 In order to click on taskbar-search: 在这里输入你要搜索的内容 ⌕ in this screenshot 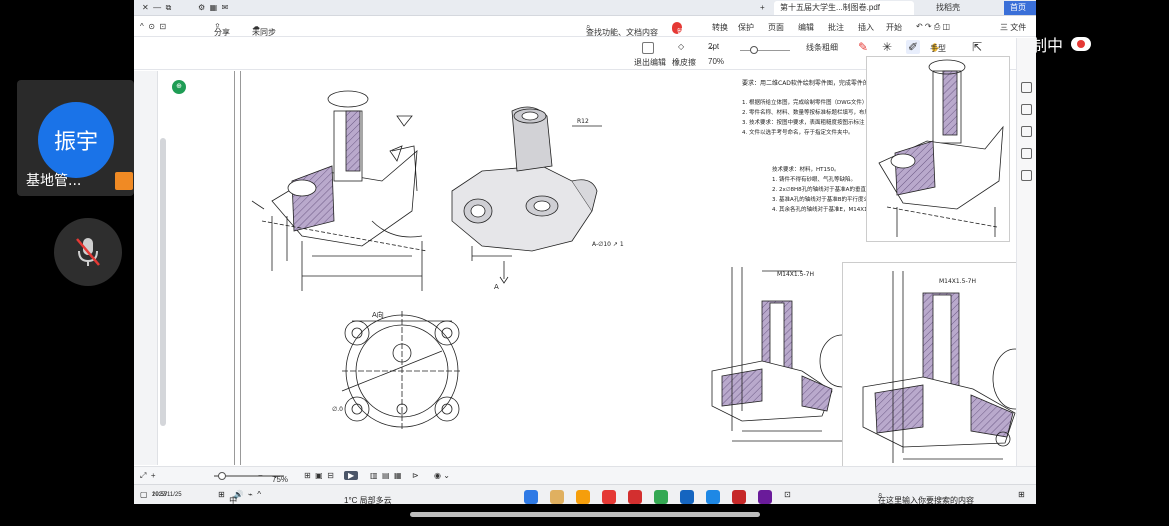, I will do `click(926, 497)`.